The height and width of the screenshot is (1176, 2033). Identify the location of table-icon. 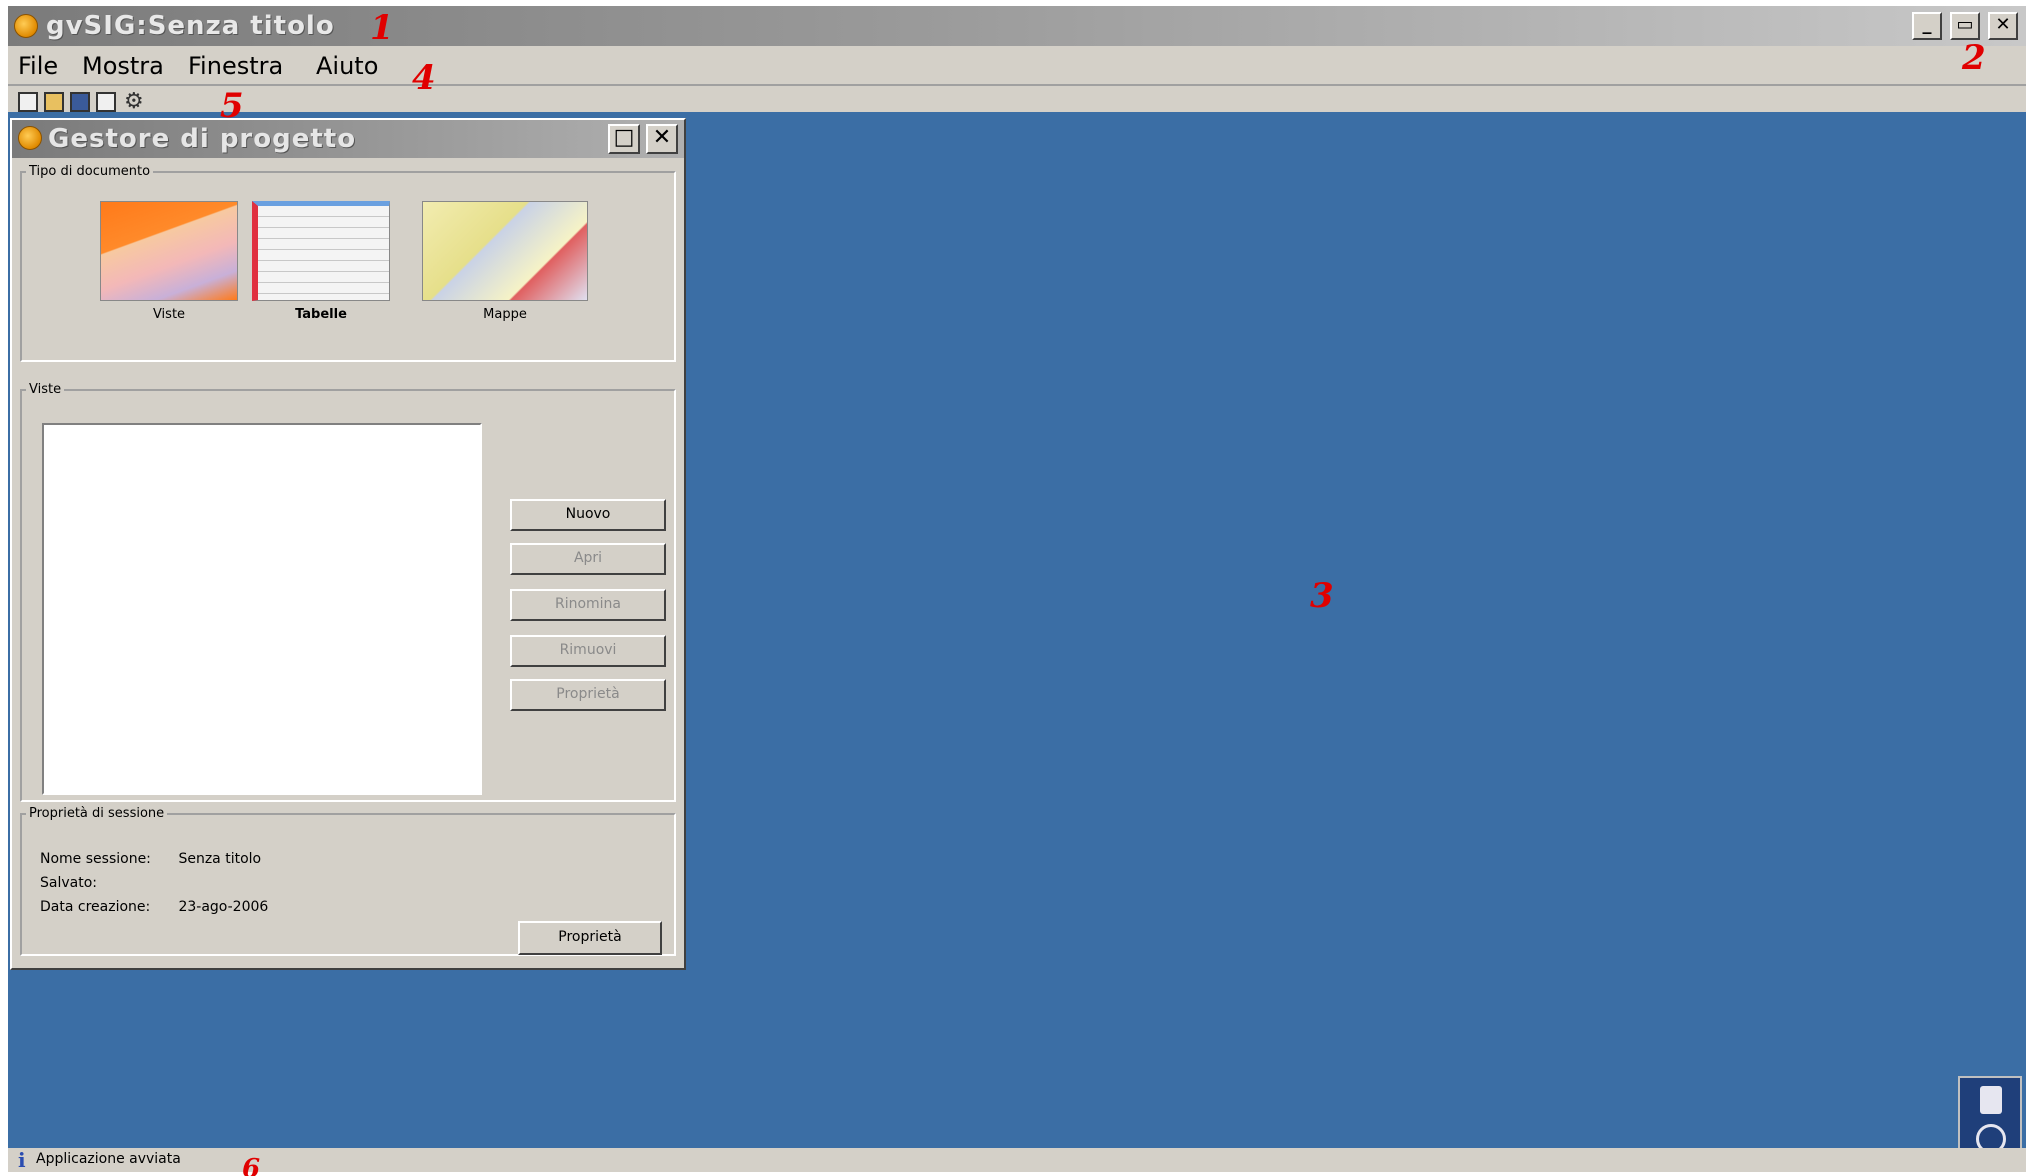
(321, 251).